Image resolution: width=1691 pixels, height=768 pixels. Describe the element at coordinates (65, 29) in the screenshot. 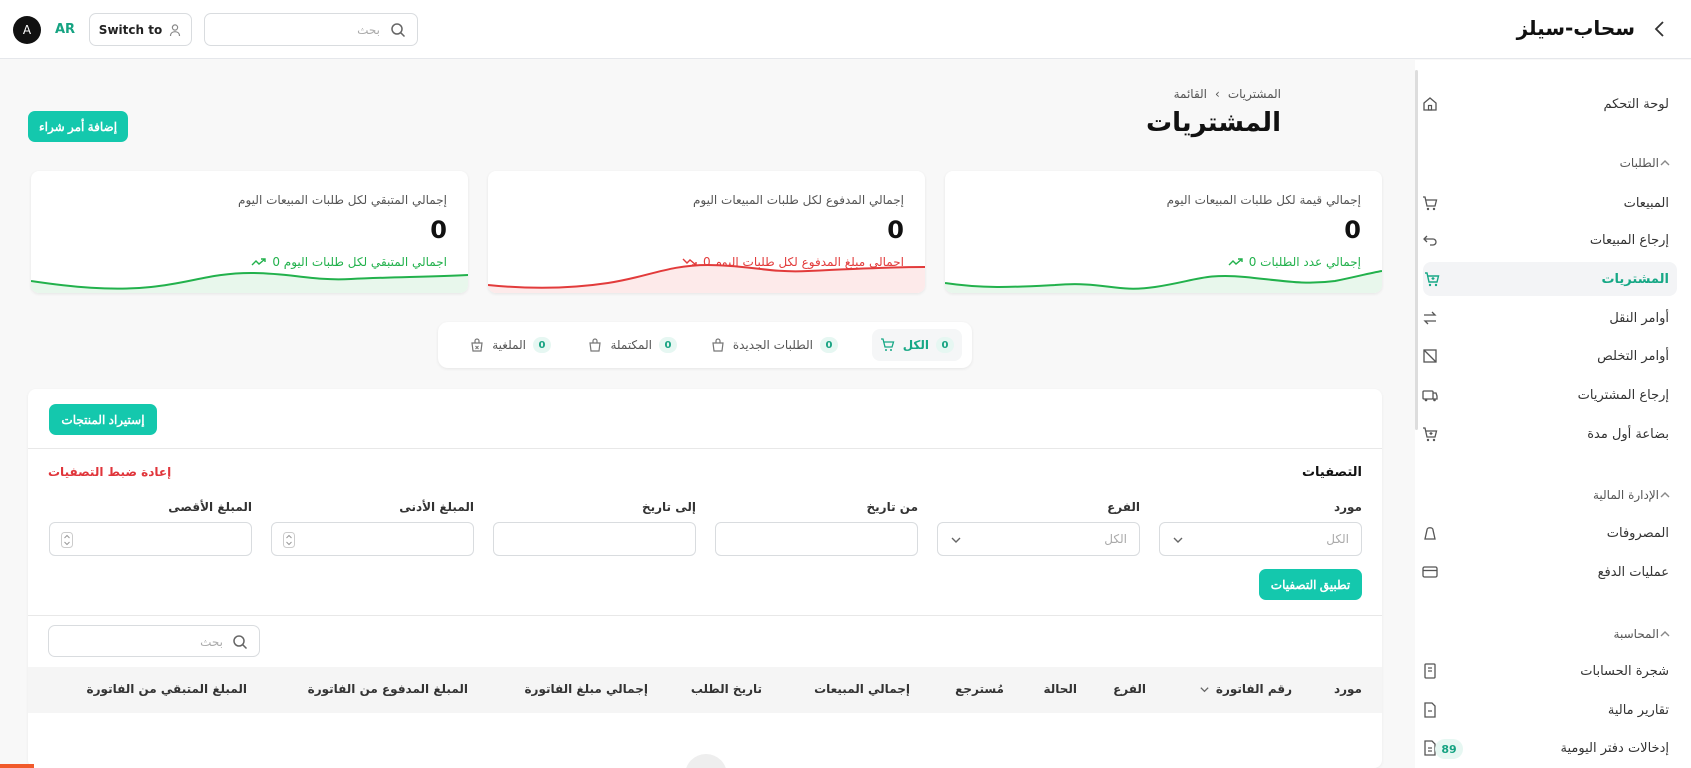

I see `language-toggle: AR` at that location.